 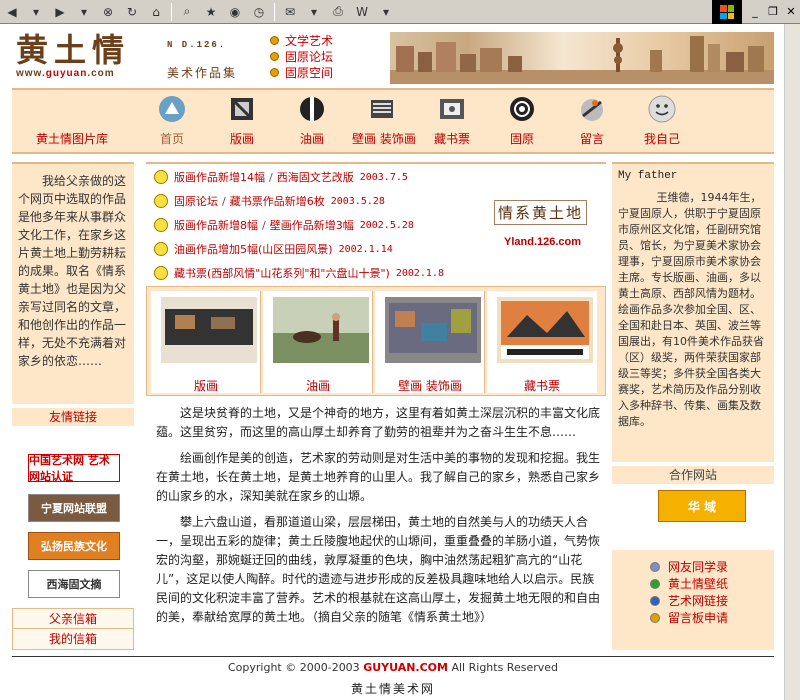 I want to click on gallery-item-prints: 版画, so click(x=206, y=342).